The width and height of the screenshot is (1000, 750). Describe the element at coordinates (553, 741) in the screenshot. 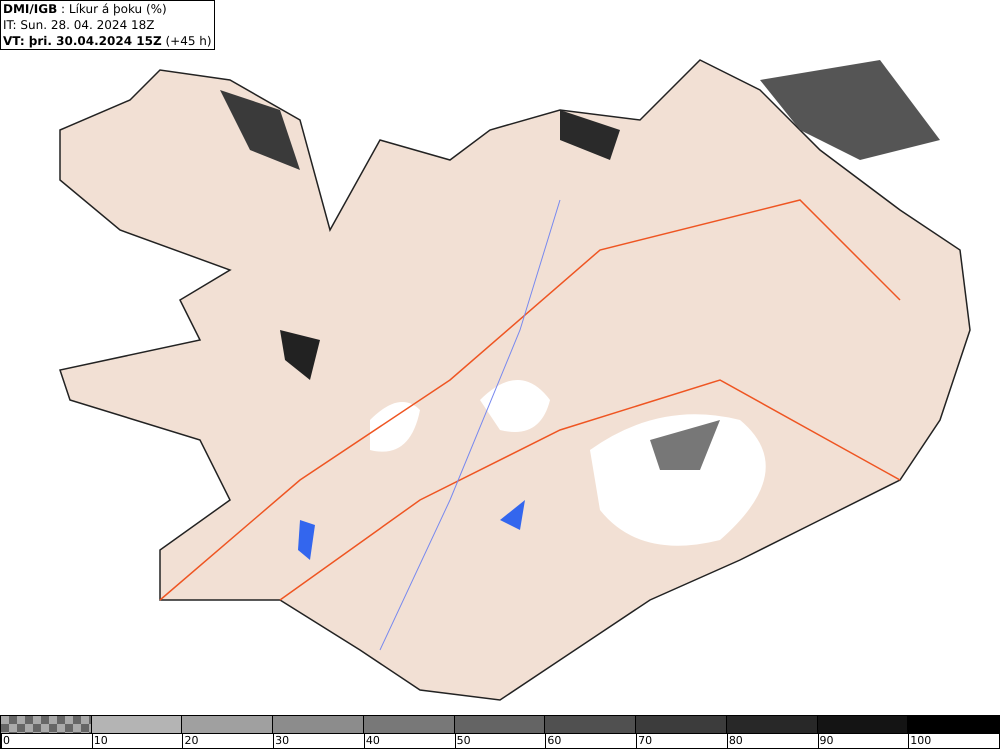

I see `legend-tick-label: 60` at that location.